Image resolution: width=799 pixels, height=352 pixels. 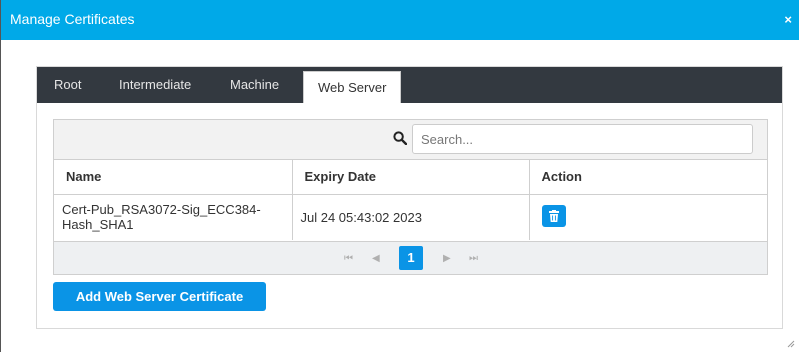 What do you see at coordinates (473, 258) in the screenshot?
I see `last-page-icon: ⏭` at bounding box center [473, 258].